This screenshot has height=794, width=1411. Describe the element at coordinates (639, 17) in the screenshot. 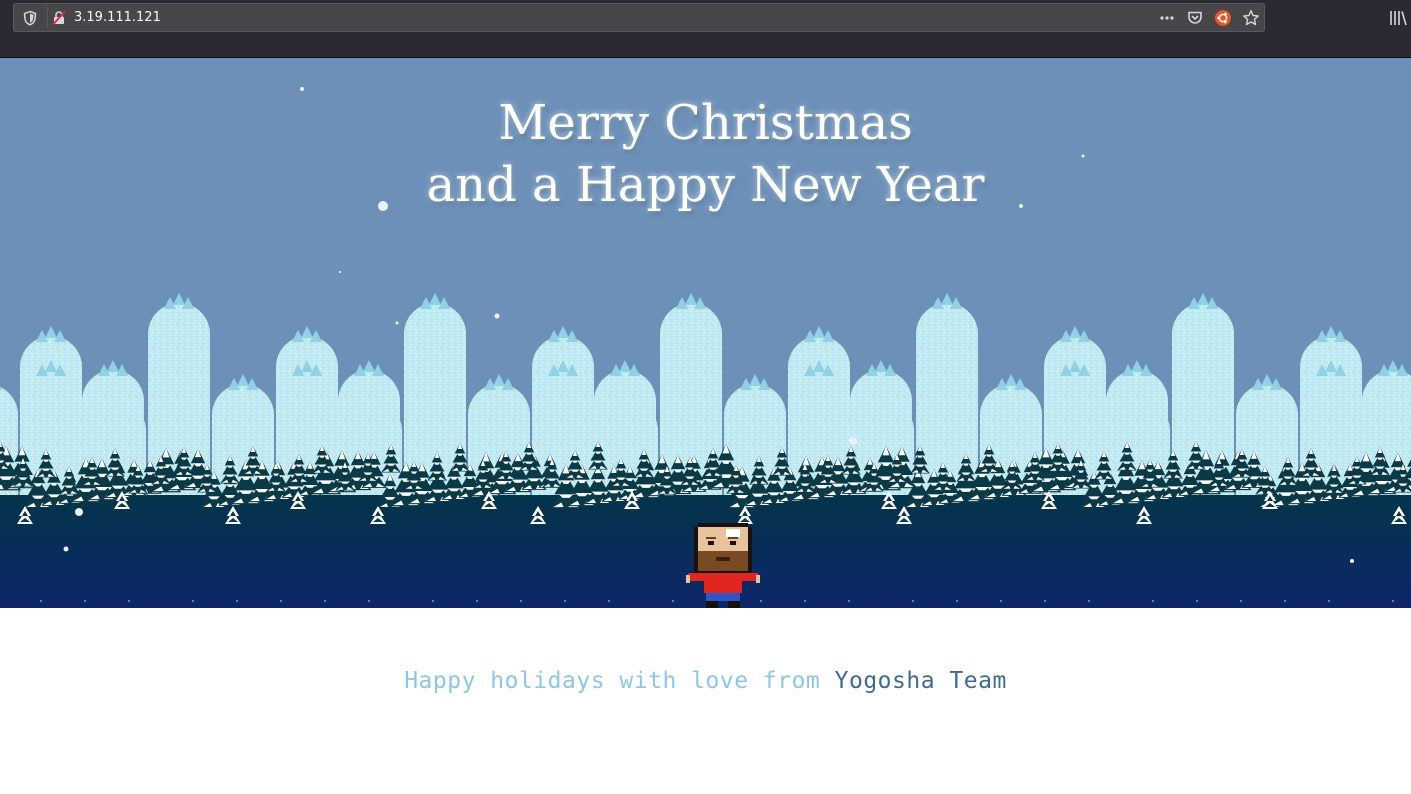

I see `address-bar: 3.19.111.121` at that location.